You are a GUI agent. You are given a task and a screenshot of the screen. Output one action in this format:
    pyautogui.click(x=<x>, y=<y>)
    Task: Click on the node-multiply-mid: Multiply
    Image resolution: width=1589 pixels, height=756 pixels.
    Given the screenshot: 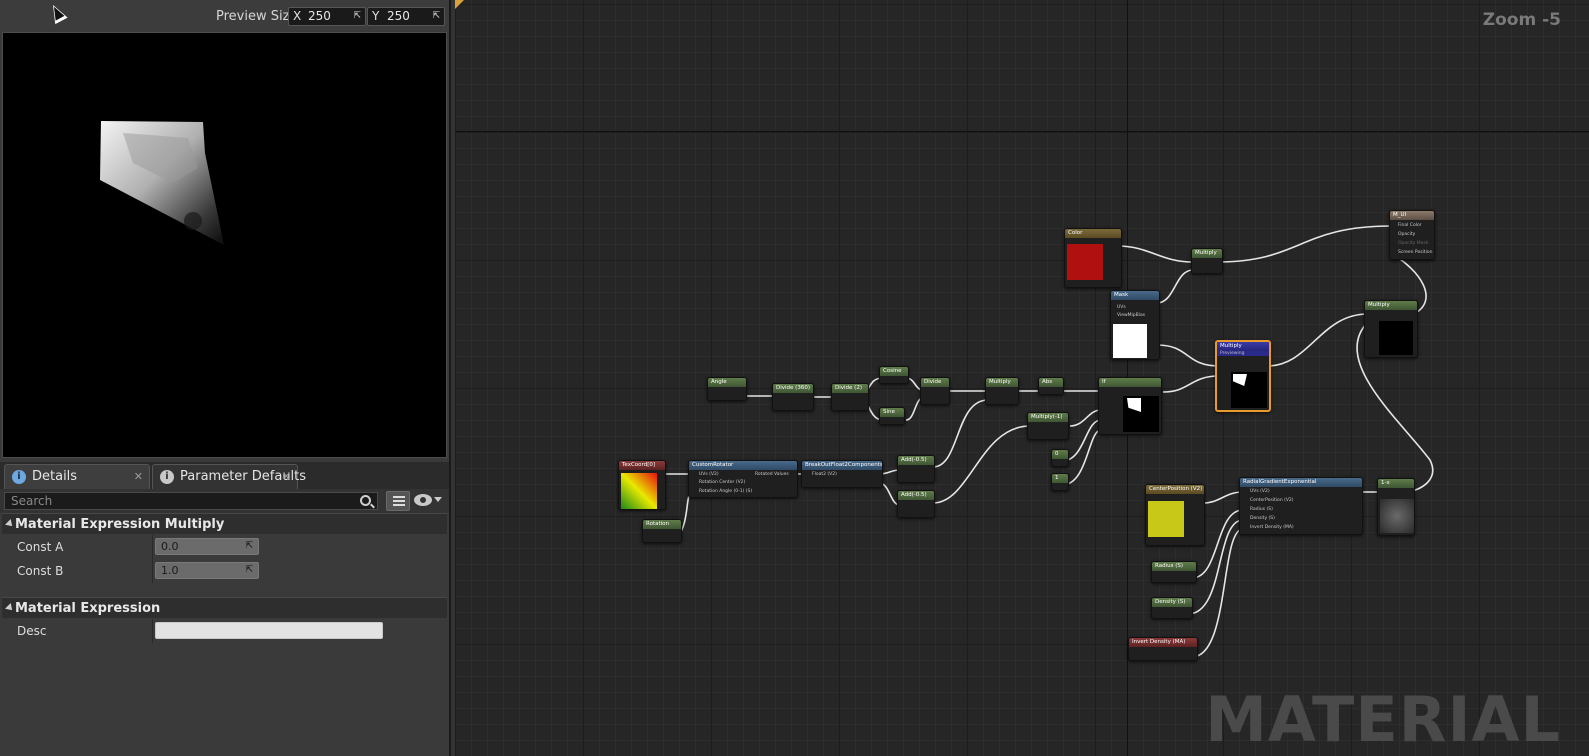 What is the action you would take?
    pyautogui.click(x=1002, y=391)
    